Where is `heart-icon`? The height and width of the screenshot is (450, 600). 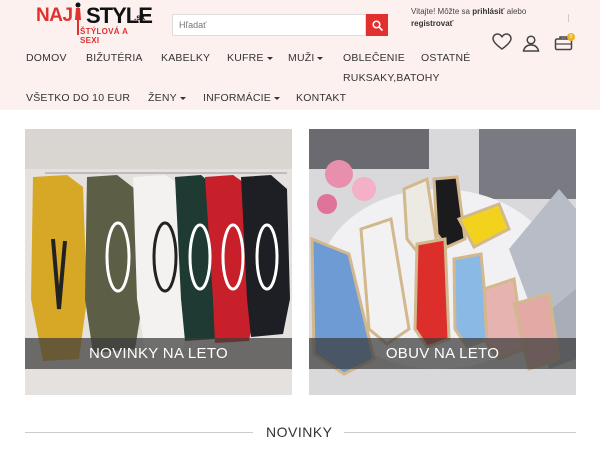
heart-icon is located at coordinates (502, 42).